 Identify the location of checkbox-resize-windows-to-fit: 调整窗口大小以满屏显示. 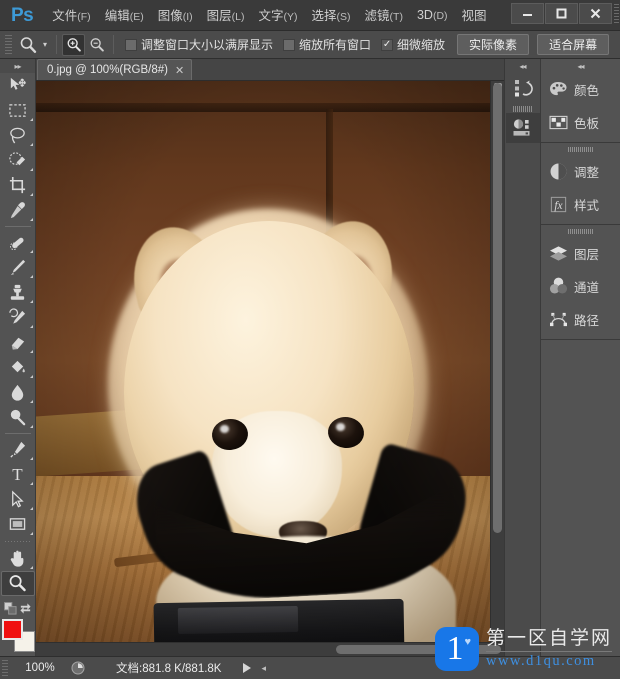
(199, 44).